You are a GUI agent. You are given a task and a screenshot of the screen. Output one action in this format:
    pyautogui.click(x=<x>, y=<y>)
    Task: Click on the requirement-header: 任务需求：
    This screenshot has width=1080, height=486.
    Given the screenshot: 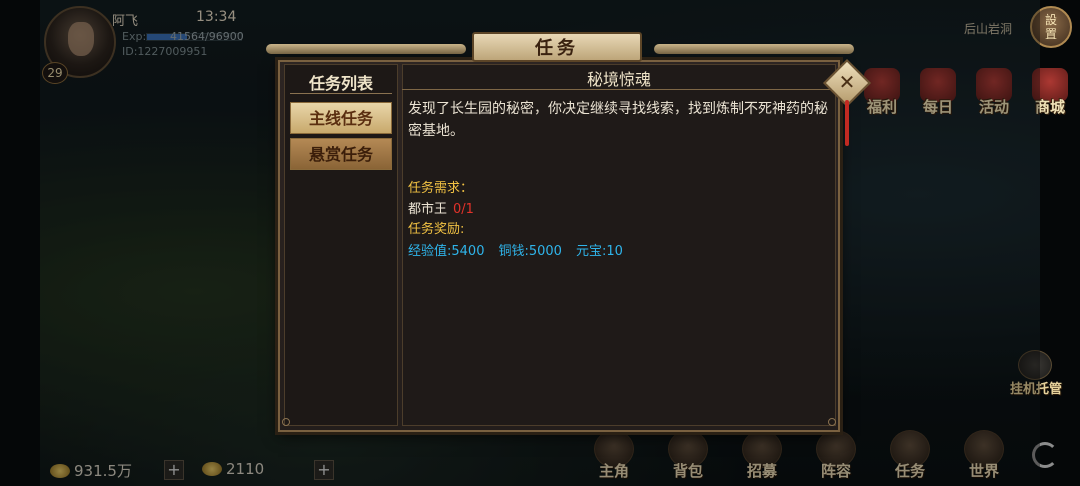 What is the action you would take?
    pyautogui.click(x=441, y=188)
    